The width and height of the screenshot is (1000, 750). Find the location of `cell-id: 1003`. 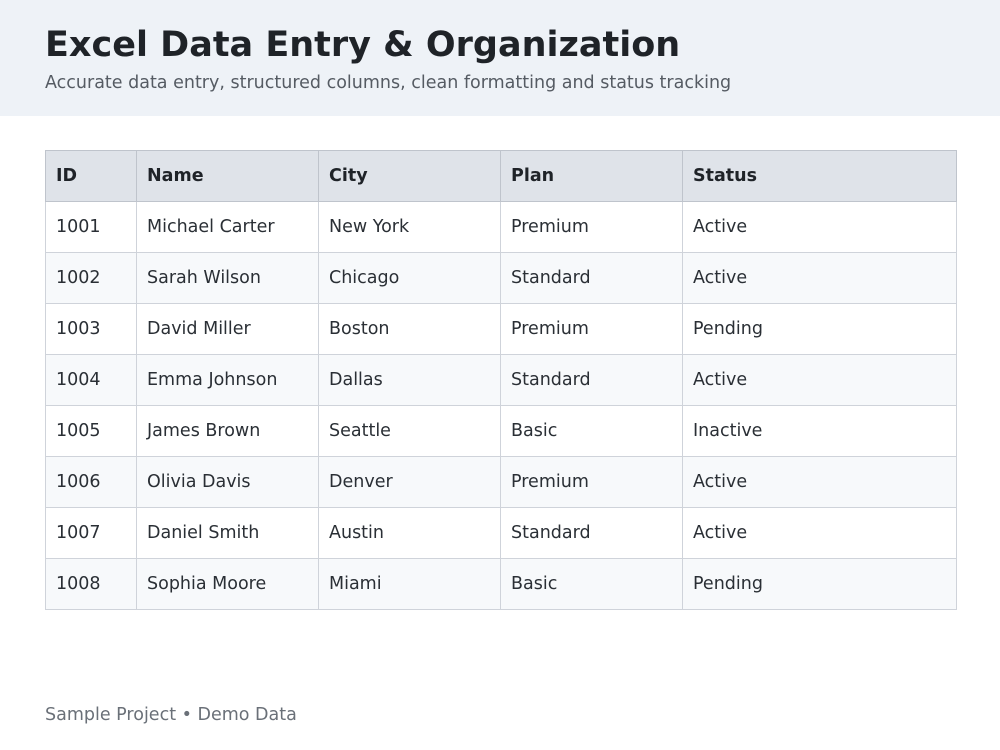

cell-id: 1003 is located at coordinates (91, 329).